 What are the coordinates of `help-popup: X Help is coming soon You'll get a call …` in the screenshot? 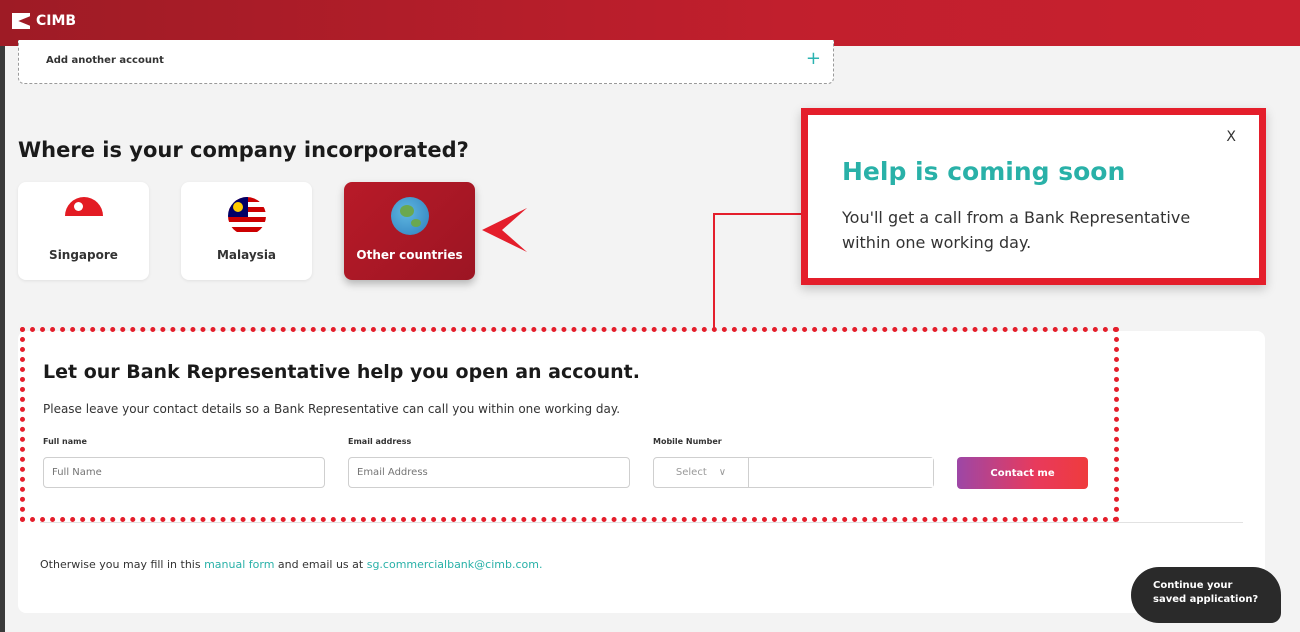 It's located at (1033, 196).